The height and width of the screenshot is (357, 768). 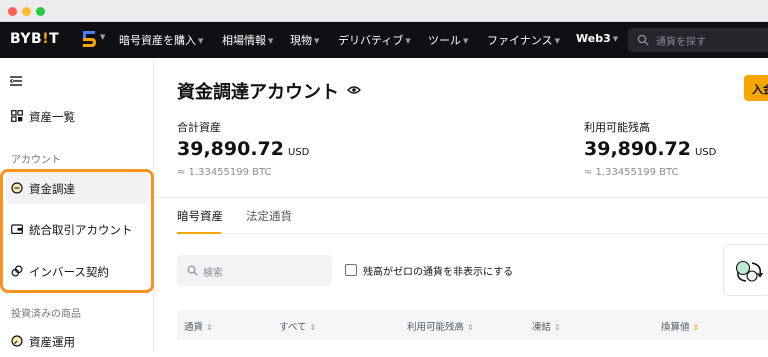 I want to click on asset-table-header: 通貨 ⇕ すべて ⇕ 利用可能残高 ⇕ 凍結 ⇕ 換算値 ⇕, so click(x=472, y=325).